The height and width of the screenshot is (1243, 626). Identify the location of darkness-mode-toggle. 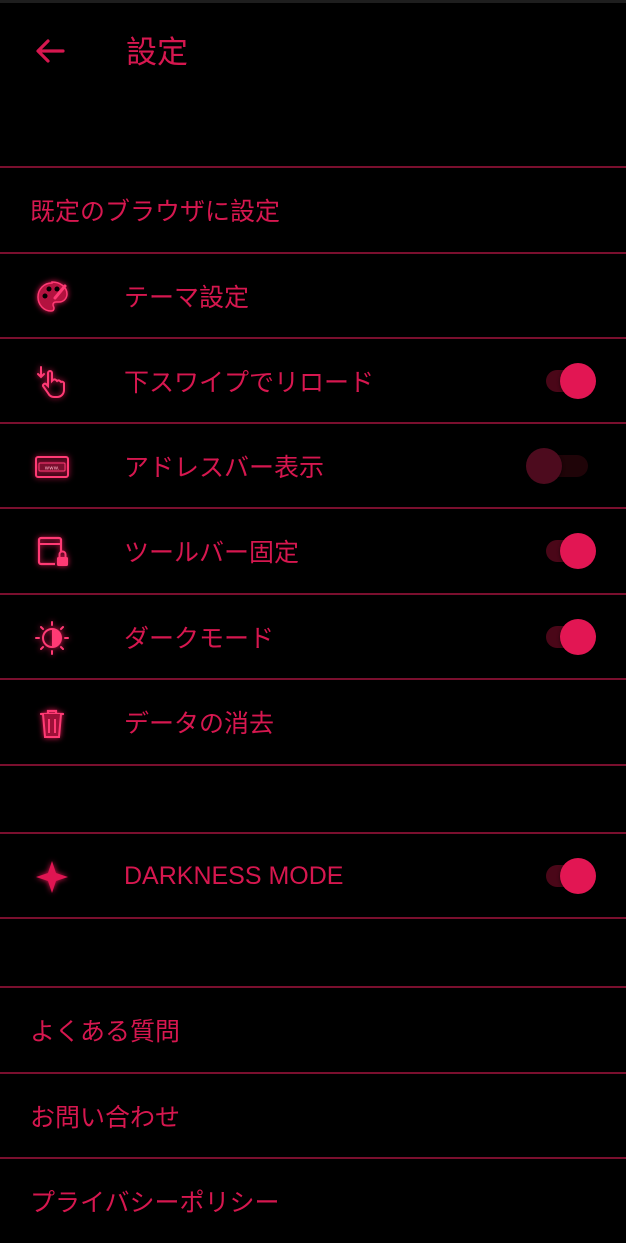
(567, 876).